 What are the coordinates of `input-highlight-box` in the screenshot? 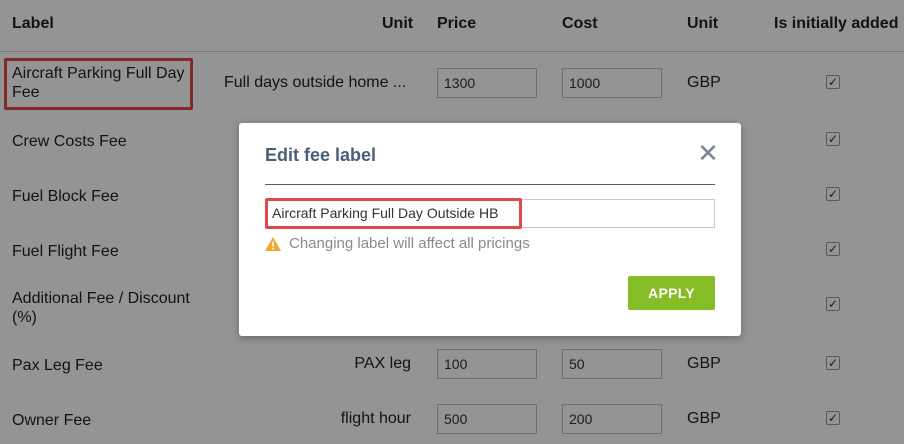 It's located at (393, 213).